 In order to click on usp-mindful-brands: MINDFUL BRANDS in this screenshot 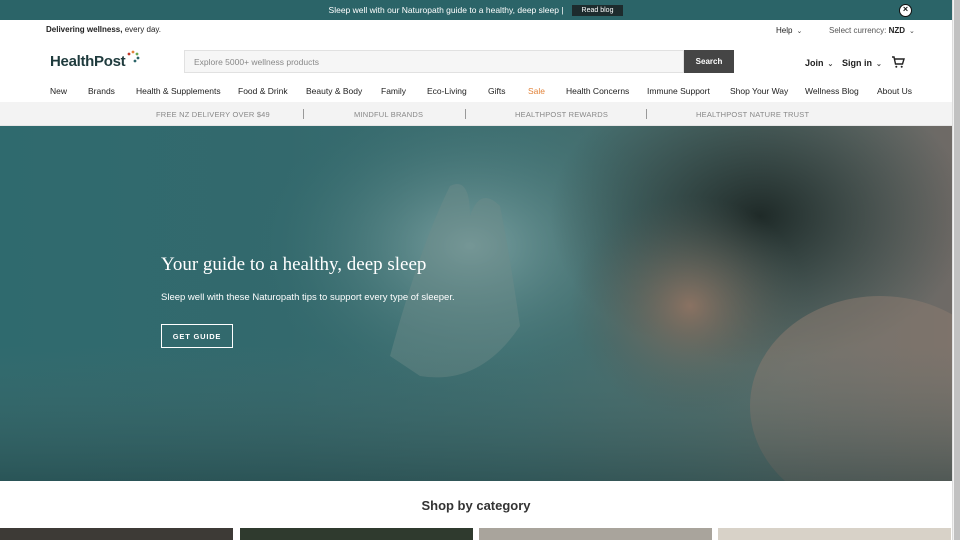, I will do `click(388, 114)`.